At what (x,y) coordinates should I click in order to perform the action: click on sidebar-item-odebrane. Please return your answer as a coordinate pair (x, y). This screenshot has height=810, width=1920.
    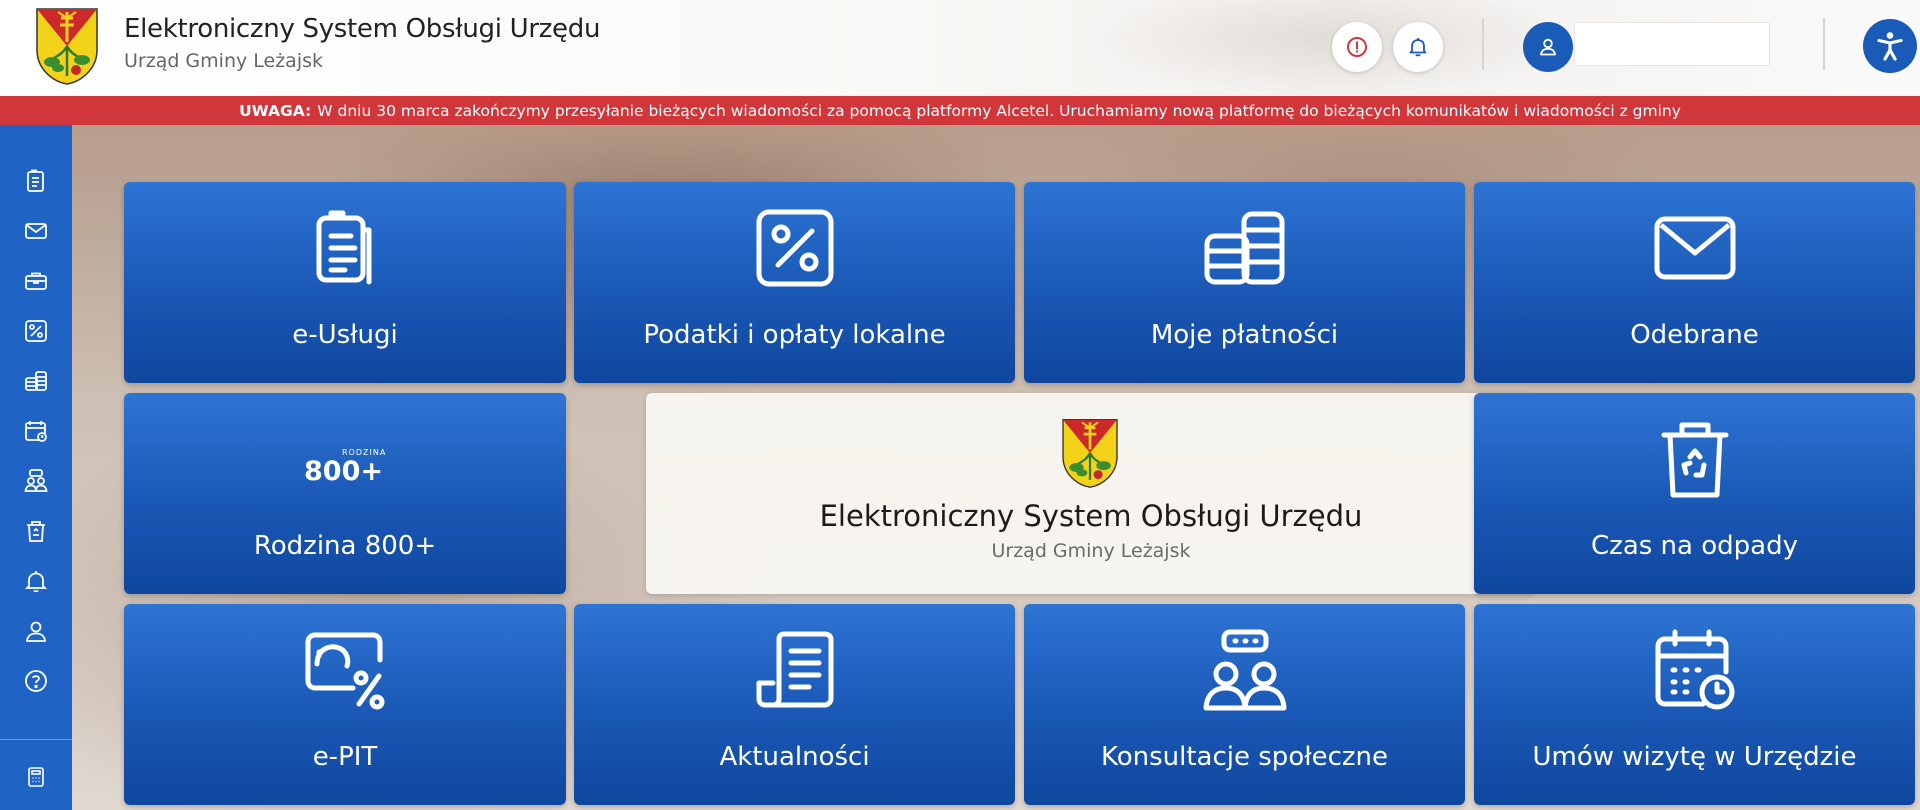
    Looking at the image, I should click on (36, 231).